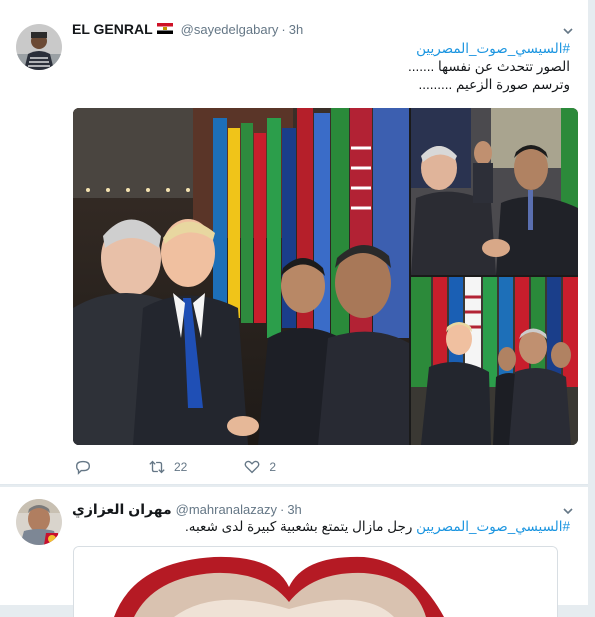 This screenshot has width=595, height=617. What do you see at coordinates (315, 581) in the screenshot?
I see `media-preview` at bounding box center [315, 581].